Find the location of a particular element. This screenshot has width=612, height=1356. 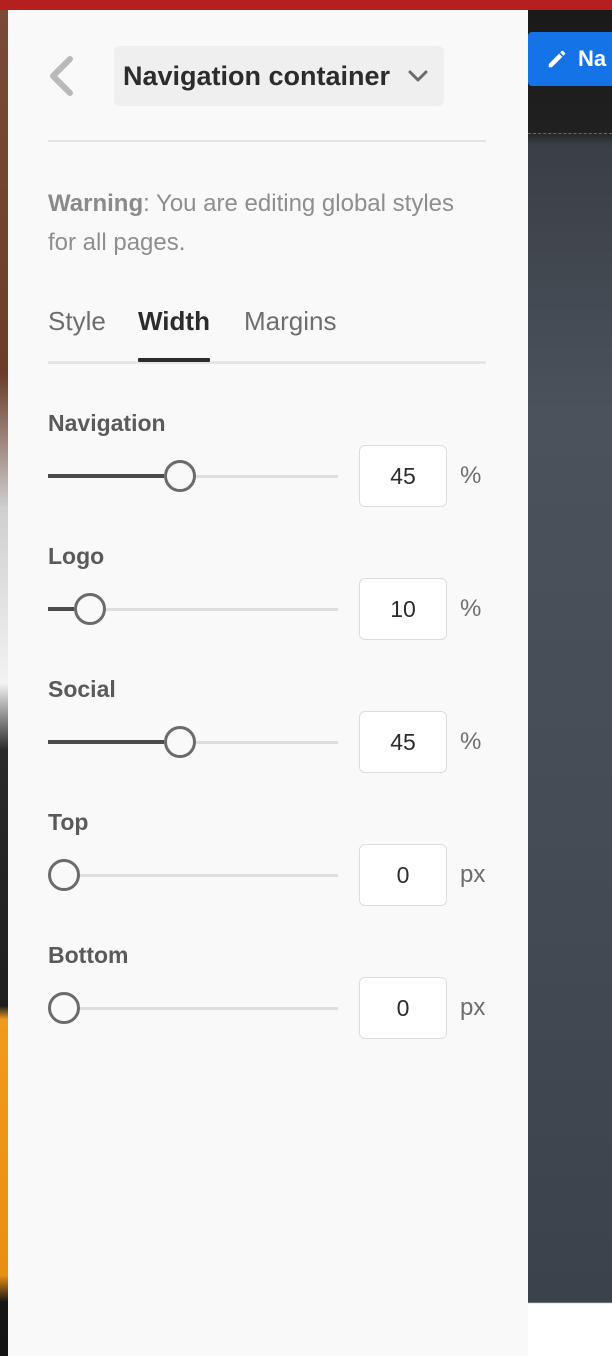

navigation-width-label: Navigation is located at coordinates (107, 423).